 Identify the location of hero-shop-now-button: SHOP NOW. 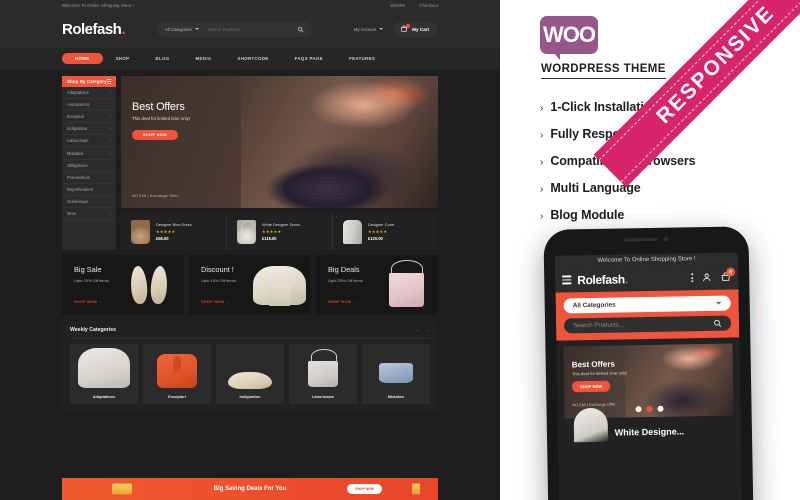
(155, 135).